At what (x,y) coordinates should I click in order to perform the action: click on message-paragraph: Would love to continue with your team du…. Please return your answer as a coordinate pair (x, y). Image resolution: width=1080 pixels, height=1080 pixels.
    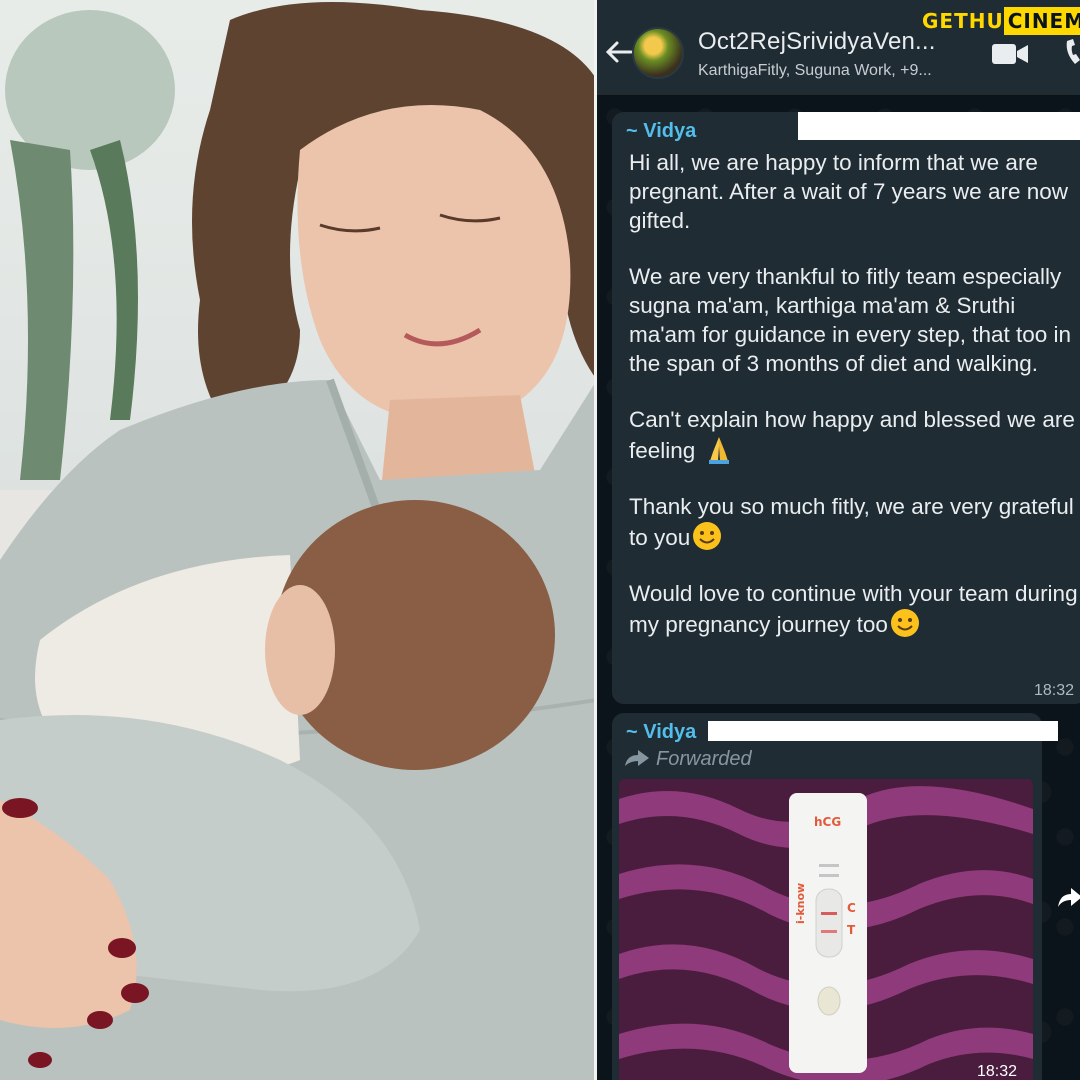
    Looking at the image, I should click on (854, 609).